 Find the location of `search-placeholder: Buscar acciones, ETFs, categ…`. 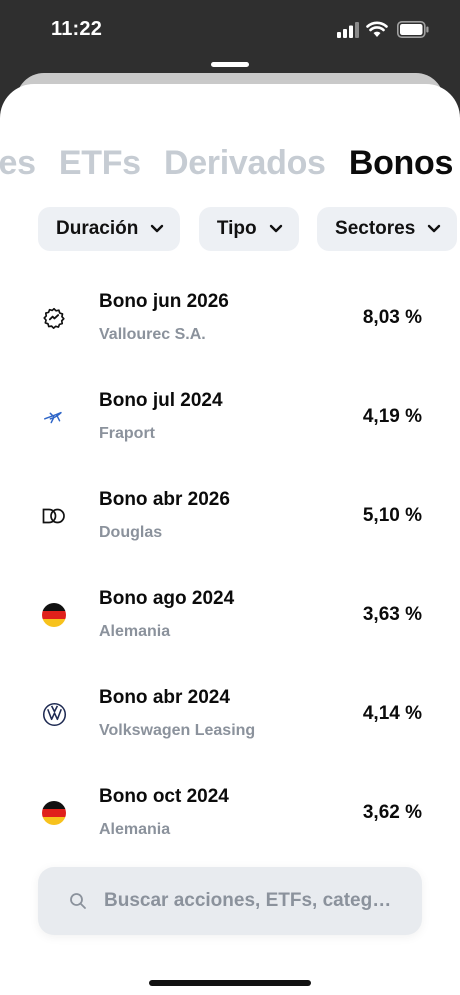

search-placeholder: Buscar acciones, ETFs, categ… is located at coordinates (248, 900).